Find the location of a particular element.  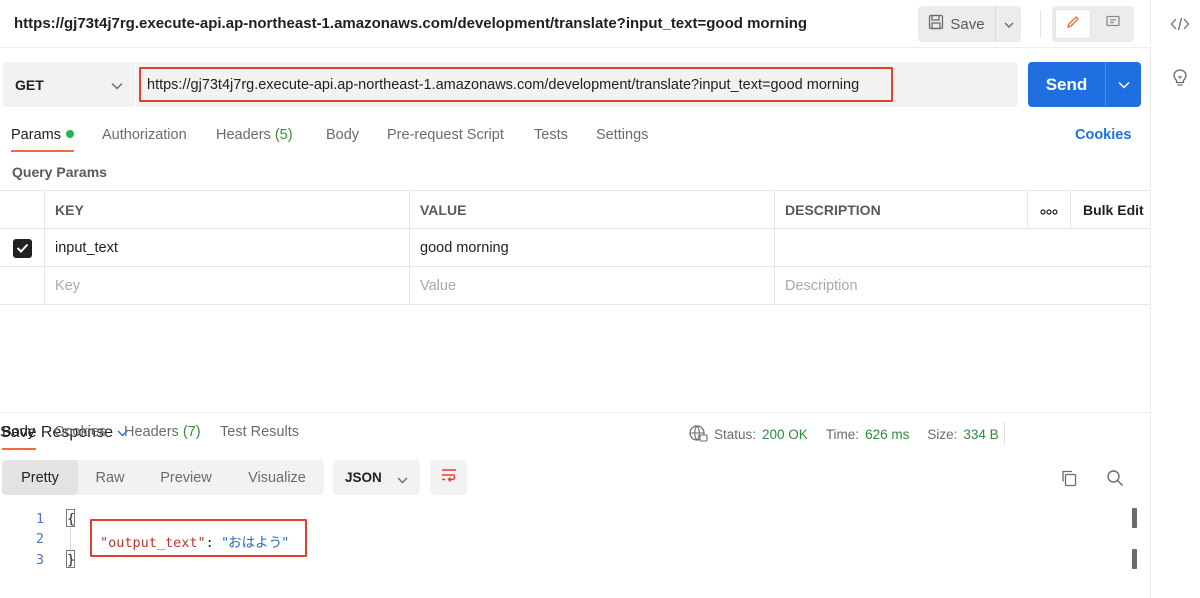

send-label: Send is located at coordinates (1066, 84).